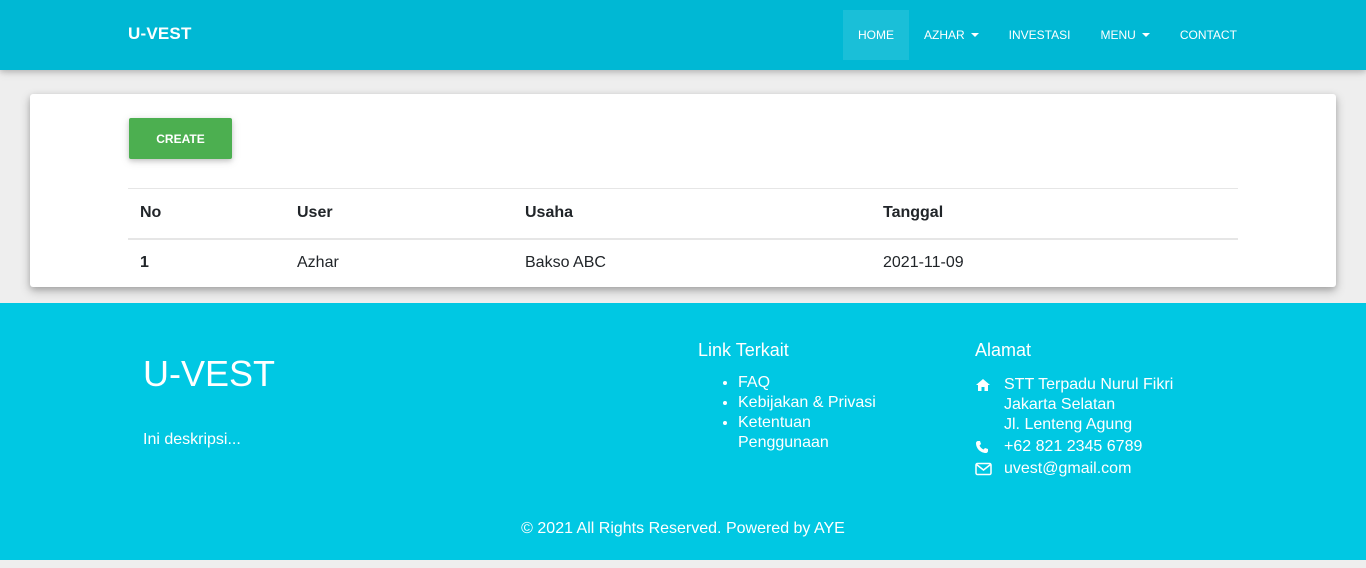 Image resolution: width=1366 pixels, height=568 pixels. I want to click on column-header-user: User, so click(315, 213).